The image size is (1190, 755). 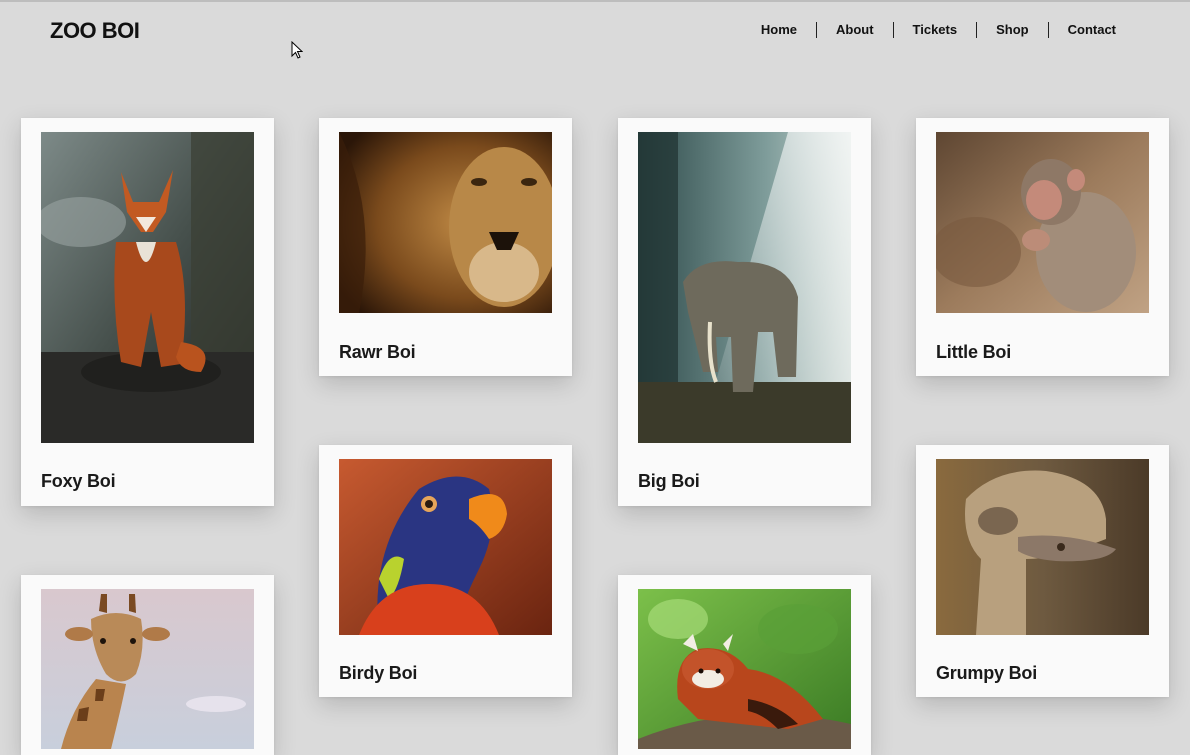 I want to click on nav-about-link: About, so click(x=855, y=30).